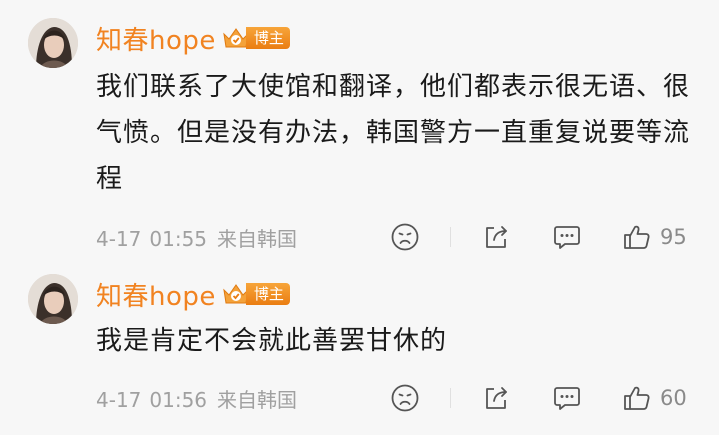 This screenshot has height=435, width=719. Describe the element at coordinates (654, 398) in the screenshot. I see `like-button: 60` at that location.